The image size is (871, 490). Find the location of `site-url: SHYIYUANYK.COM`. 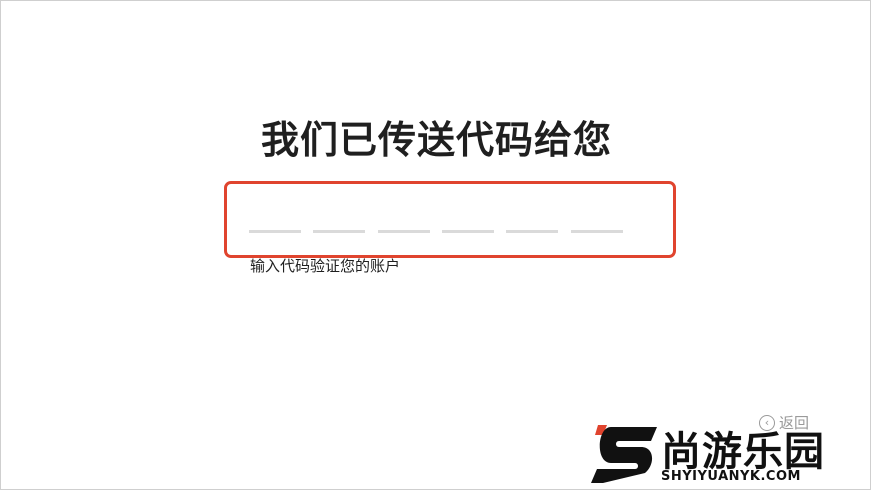

site-url: SHYIYUANYK.COM is located at coordinates (731, 476).